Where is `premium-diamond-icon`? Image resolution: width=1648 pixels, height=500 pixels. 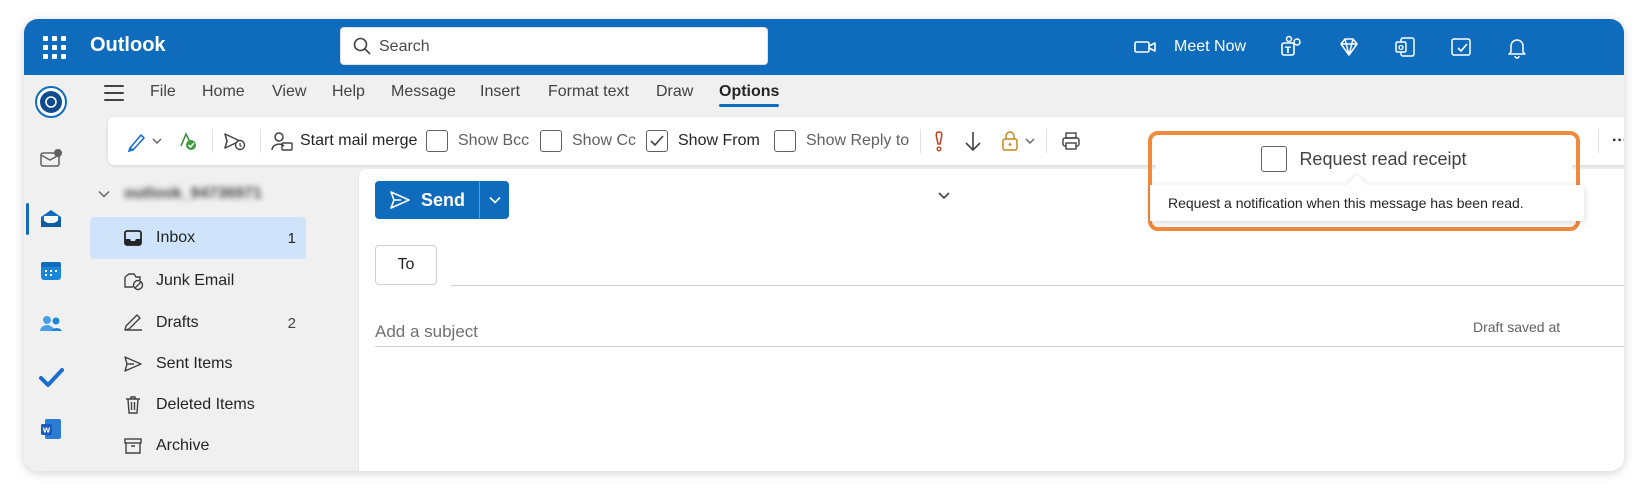
premium-diamond-icon is located at coordinates (1349, 47).